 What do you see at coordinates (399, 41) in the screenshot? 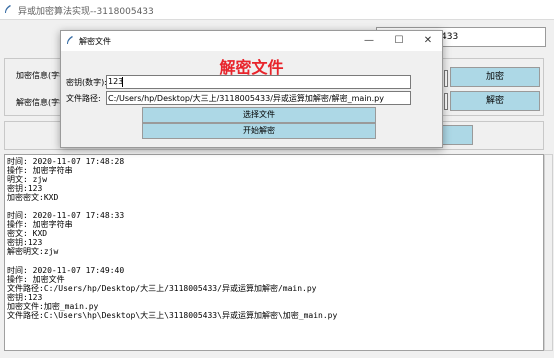
I see `maximize-icon: ☐` at bounding box center [399, 41].